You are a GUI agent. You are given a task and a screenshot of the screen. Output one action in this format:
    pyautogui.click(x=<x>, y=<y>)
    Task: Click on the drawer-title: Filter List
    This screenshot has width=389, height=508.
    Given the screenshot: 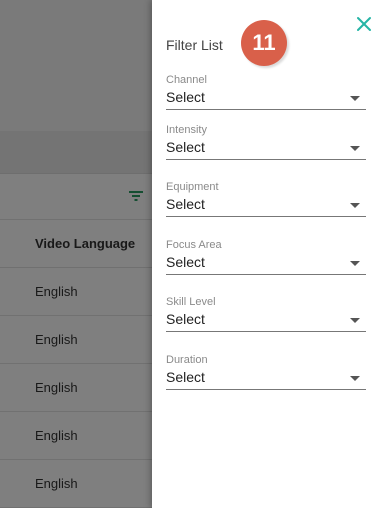 What is the action you would take?
    pyautogui.click(x=194, y=45)
    